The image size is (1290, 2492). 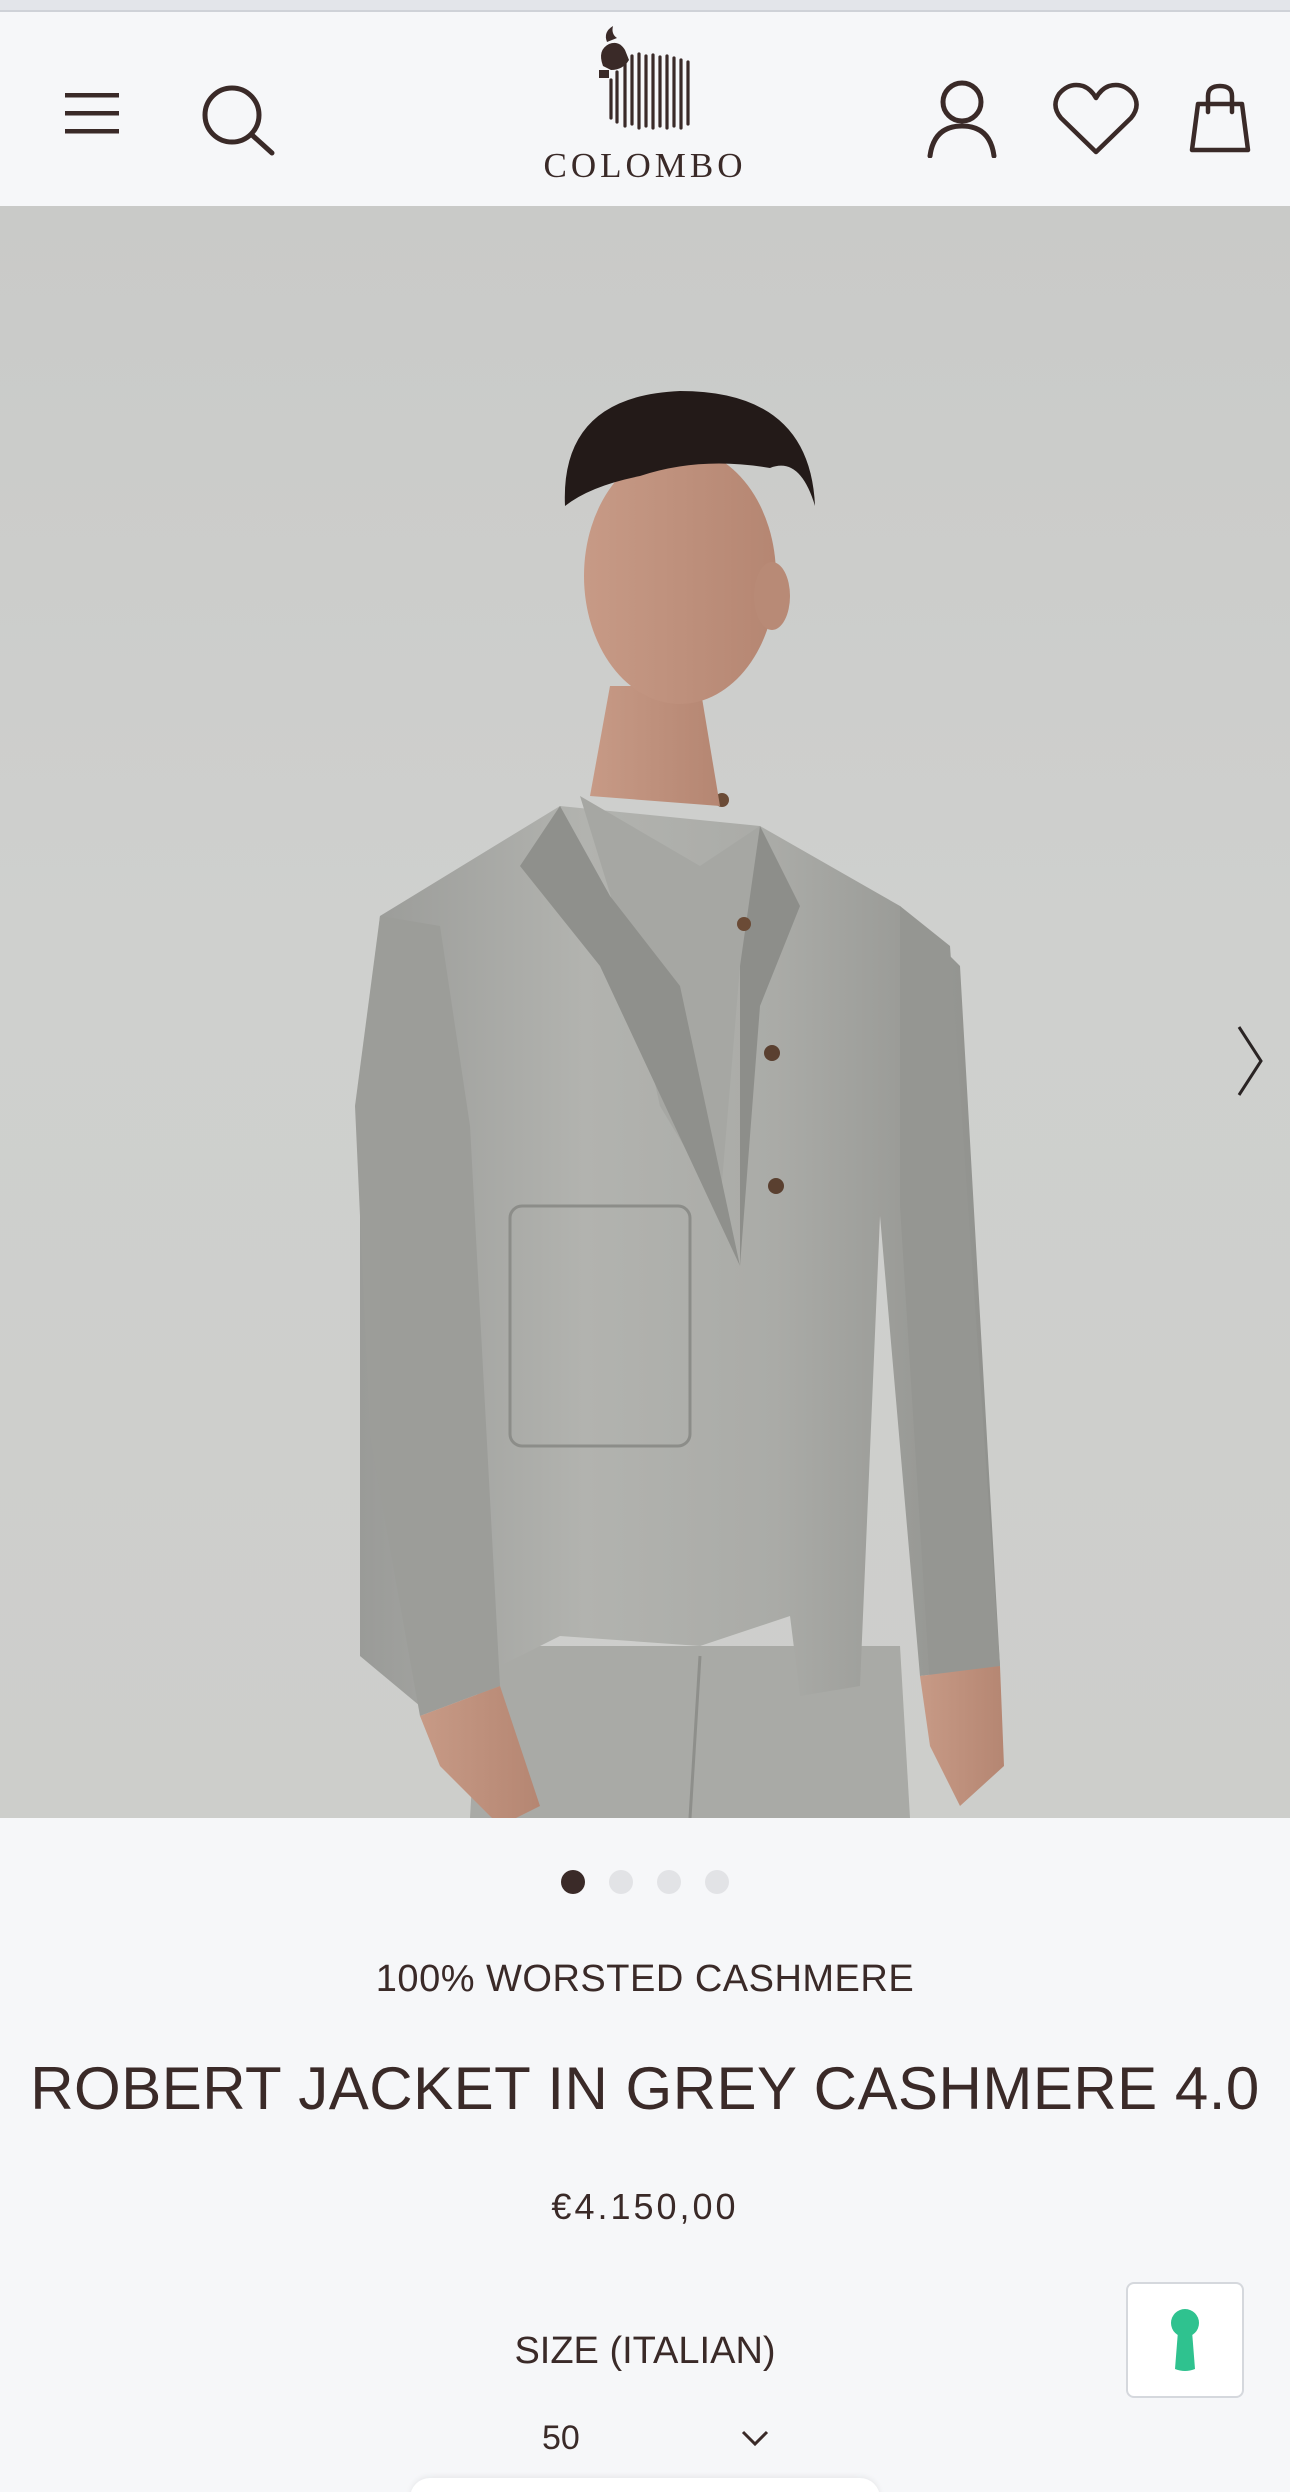 What do you see at coordinates (645, 2206) in the screenshot?
I see `product-price: €4.150,00` at bounding box center [645, 2206].